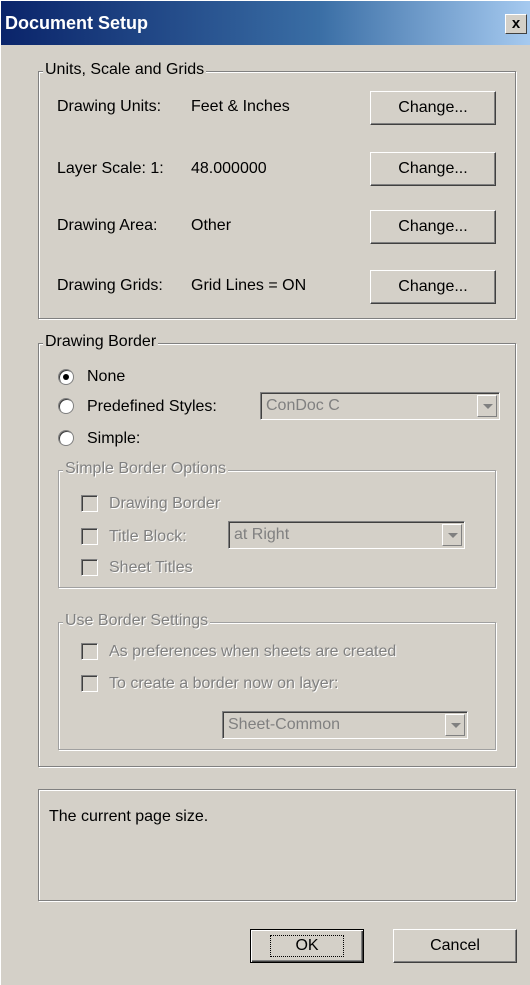 The width and height of the screenshot is (530, 985). What do you see at coordinates (151, 567) in the screenshot?
I see `sheet-titles-label: Sheet Titles` at bounding box center [151, 567].